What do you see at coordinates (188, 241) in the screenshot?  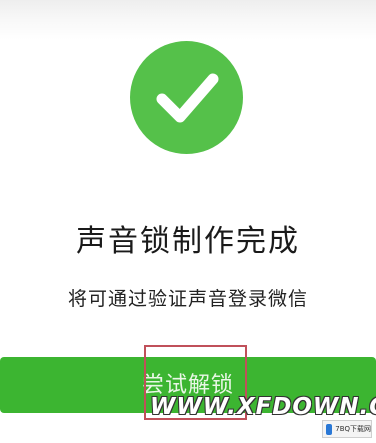 I see `page-title: 声音锁制作完成` at bounding box center [188, 241].